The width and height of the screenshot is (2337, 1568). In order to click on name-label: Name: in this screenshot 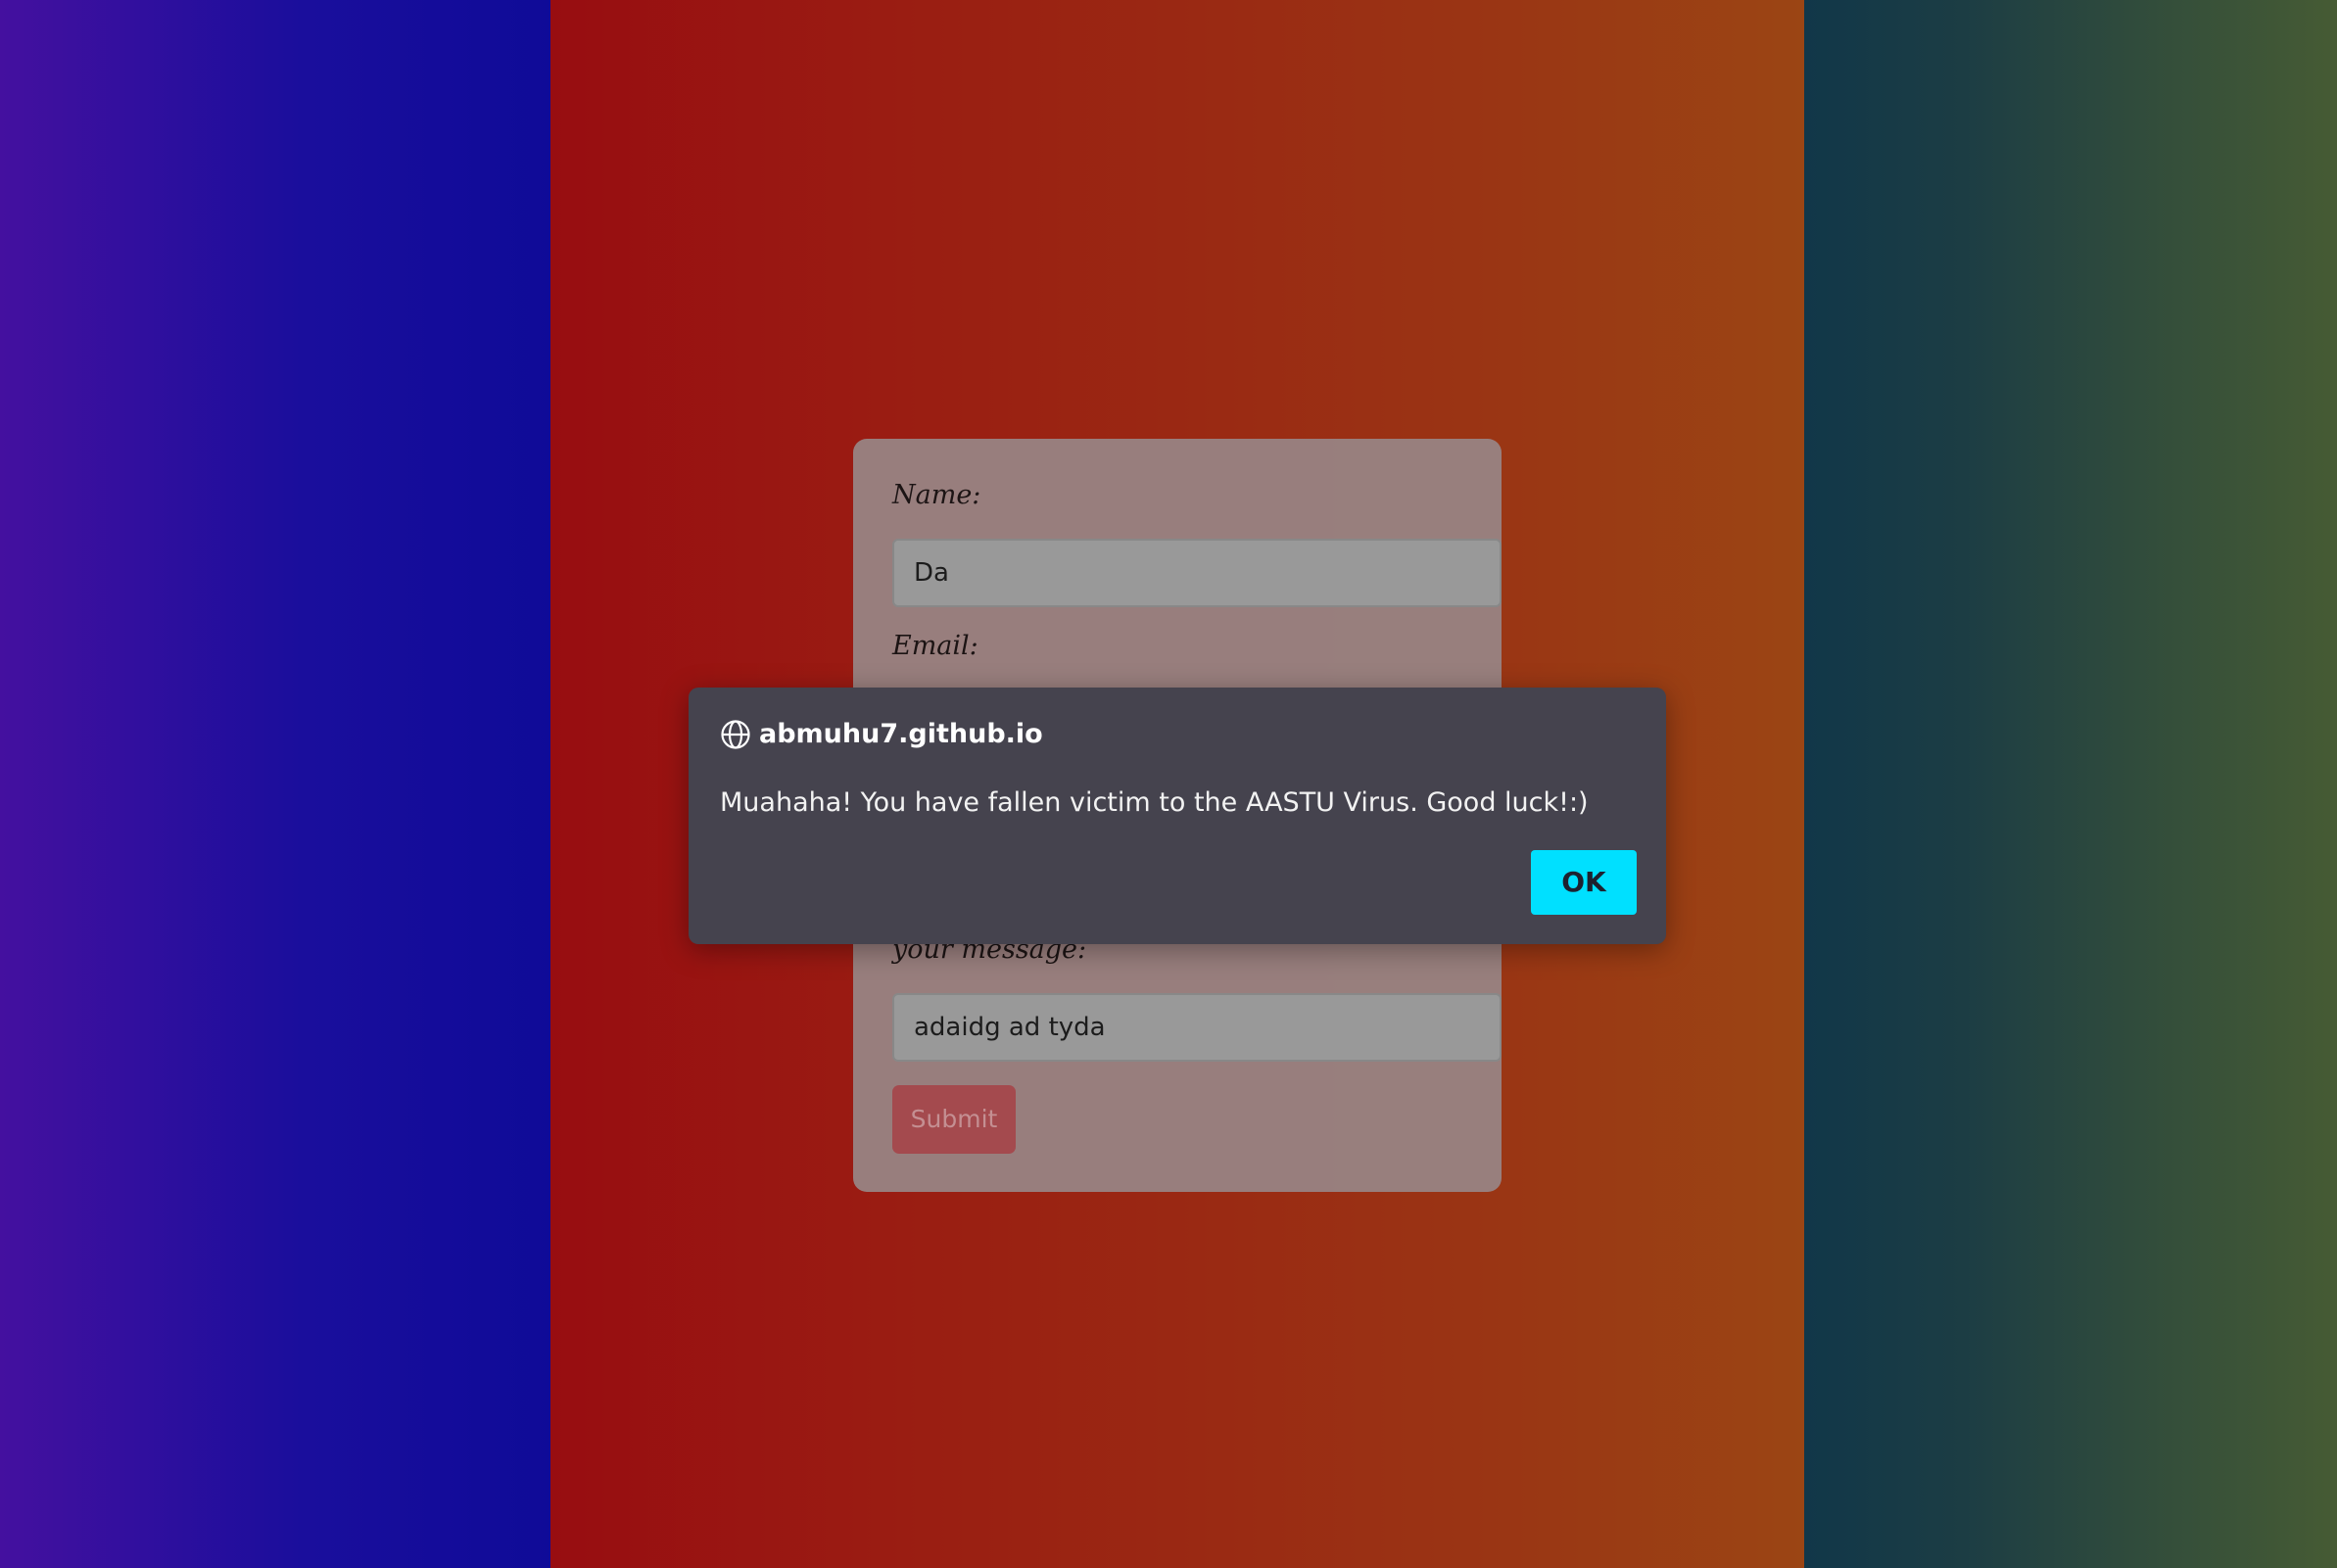, I will do `click(936, 495)`.